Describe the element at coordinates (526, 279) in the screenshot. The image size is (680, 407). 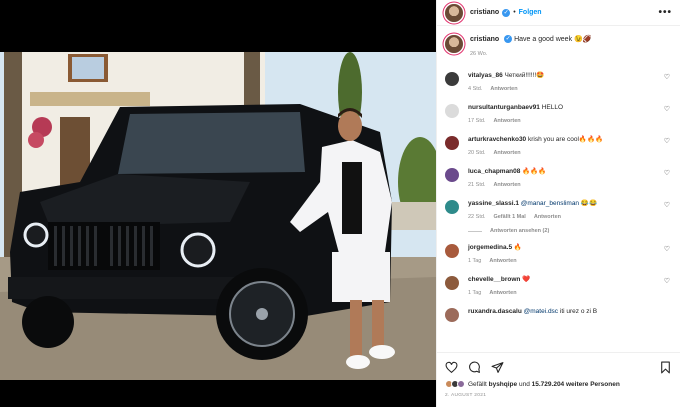
I see `comment-text: ❤️` at that location.